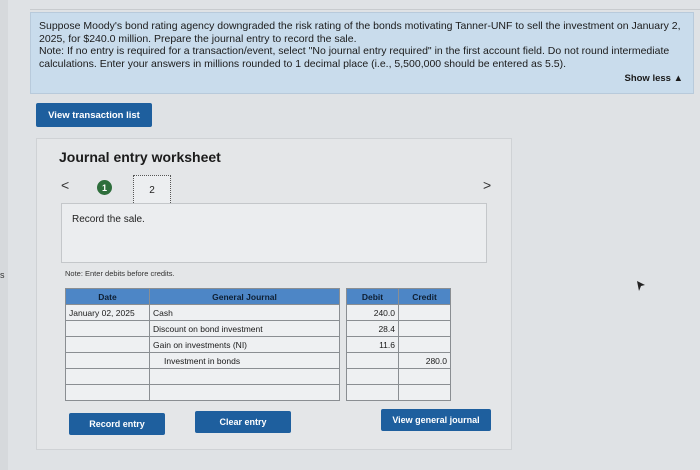 The image size is (700, 470). I want to click on show-less-toggle: Show less ▲, so click(653, 79).